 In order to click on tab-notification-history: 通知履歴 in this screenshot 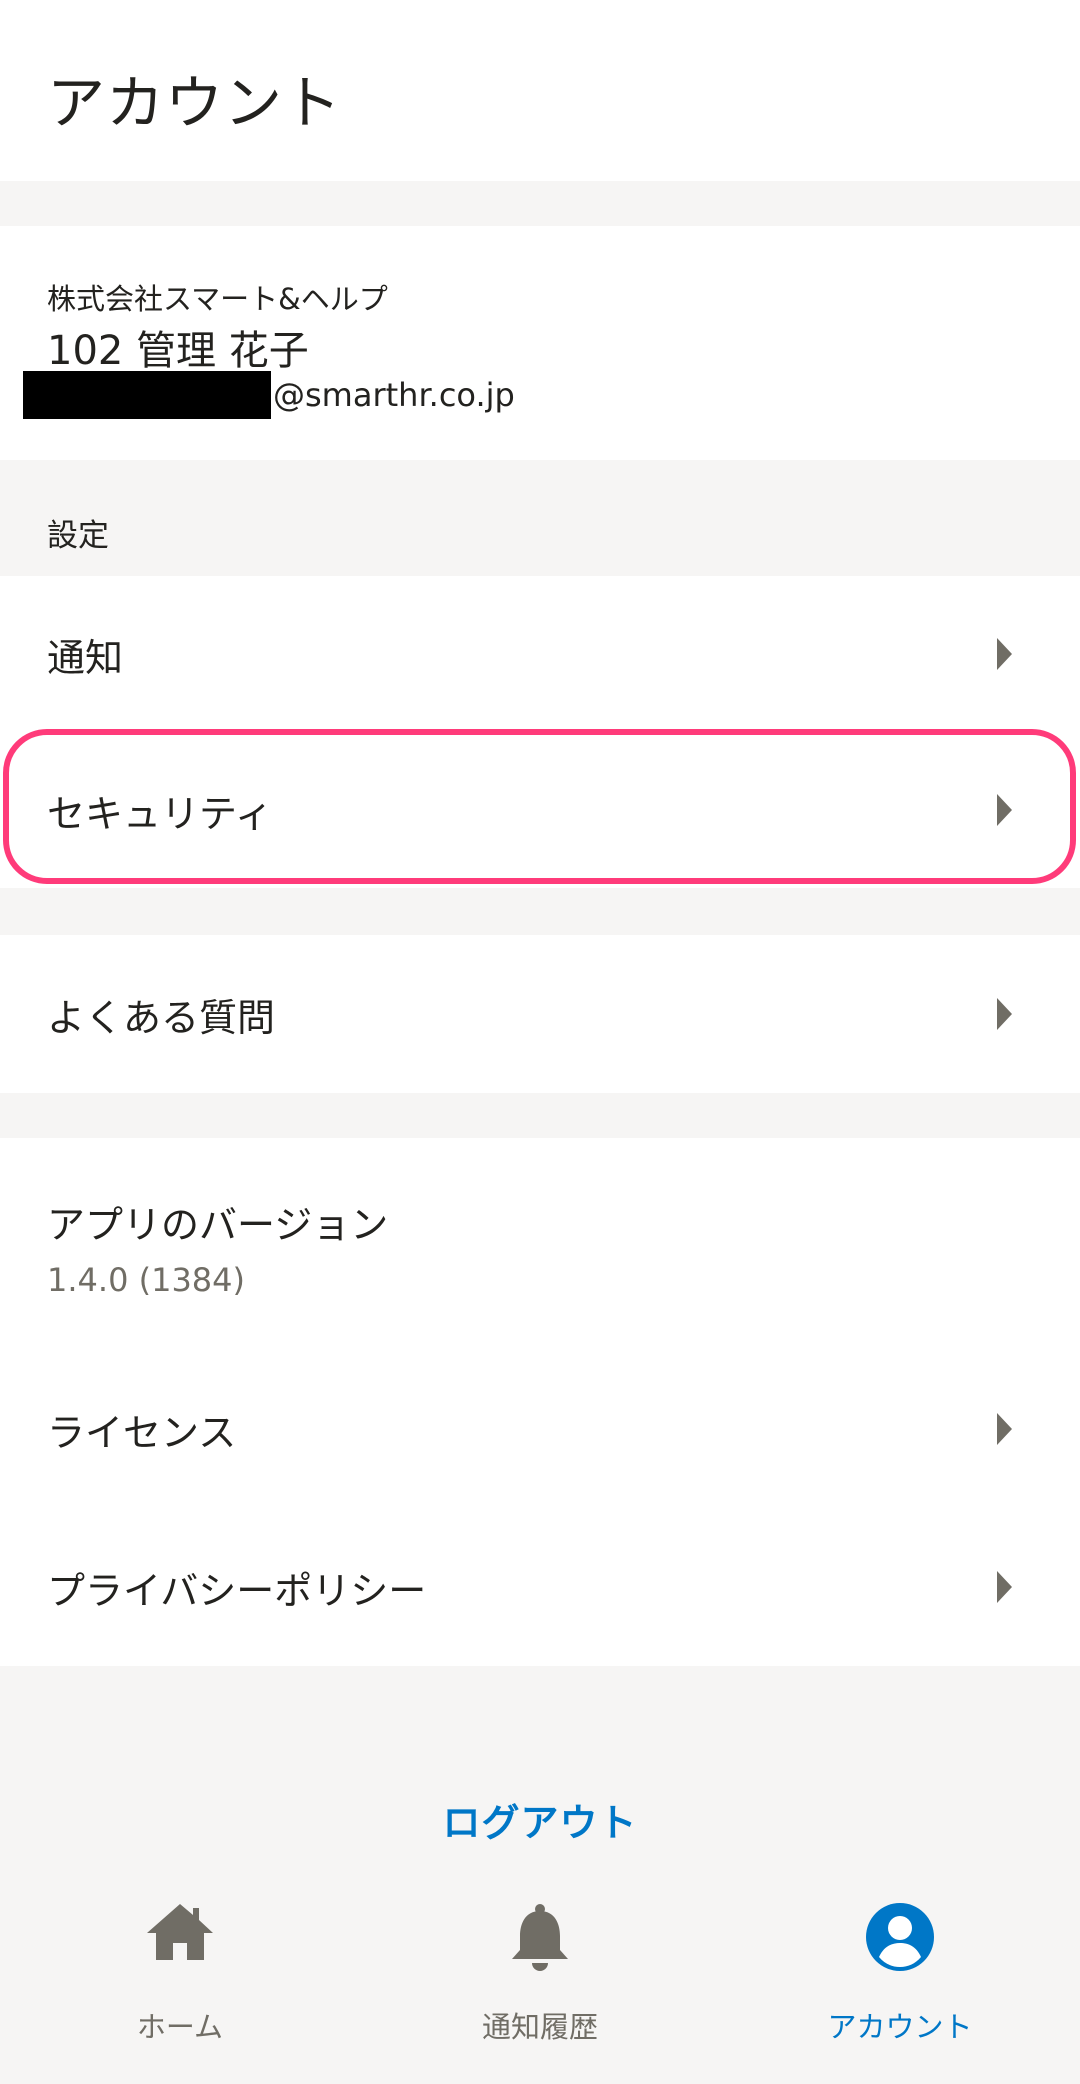, I will do `click(540, 1978)`.